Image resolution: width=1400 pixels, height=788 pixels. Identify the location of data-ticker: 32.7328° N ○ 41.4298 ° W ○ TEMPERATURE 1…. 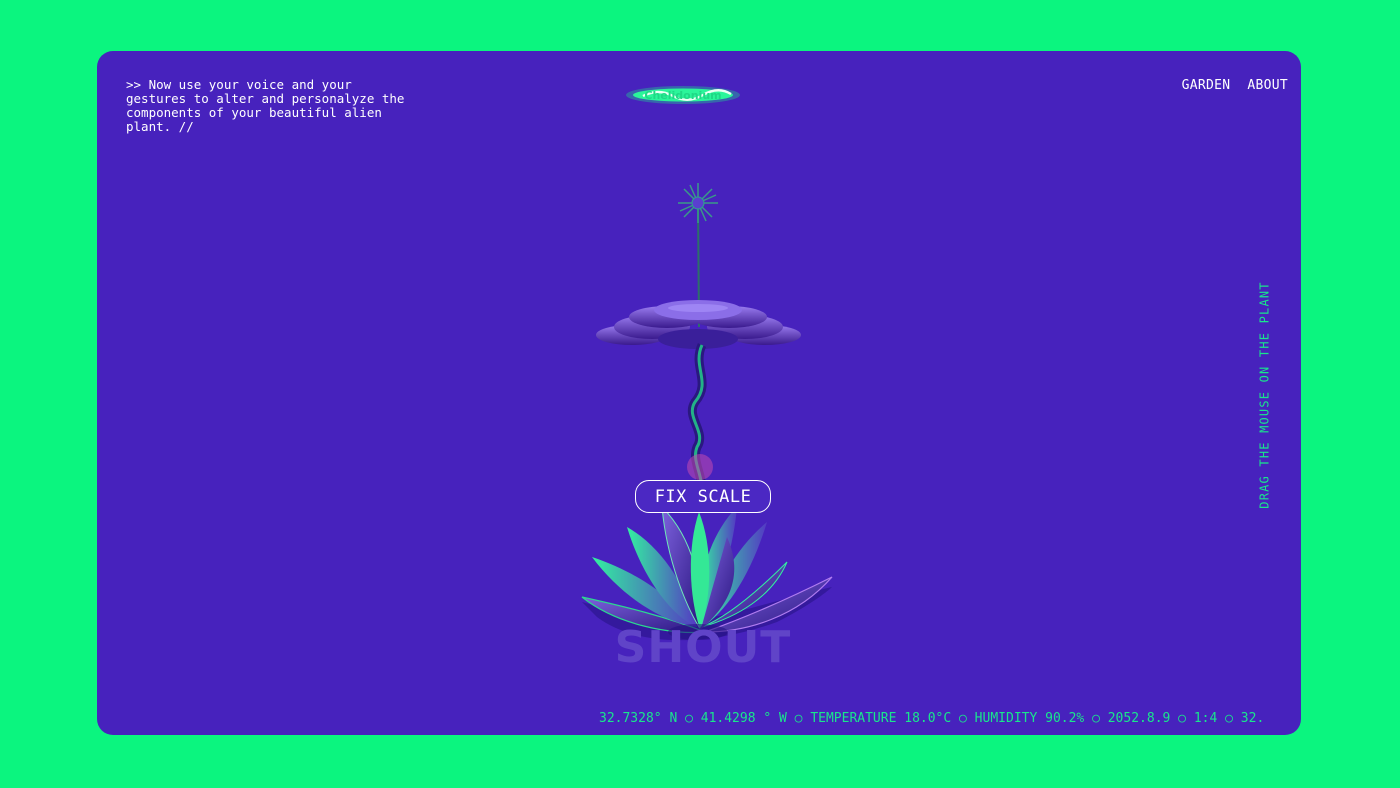
(932, 718).